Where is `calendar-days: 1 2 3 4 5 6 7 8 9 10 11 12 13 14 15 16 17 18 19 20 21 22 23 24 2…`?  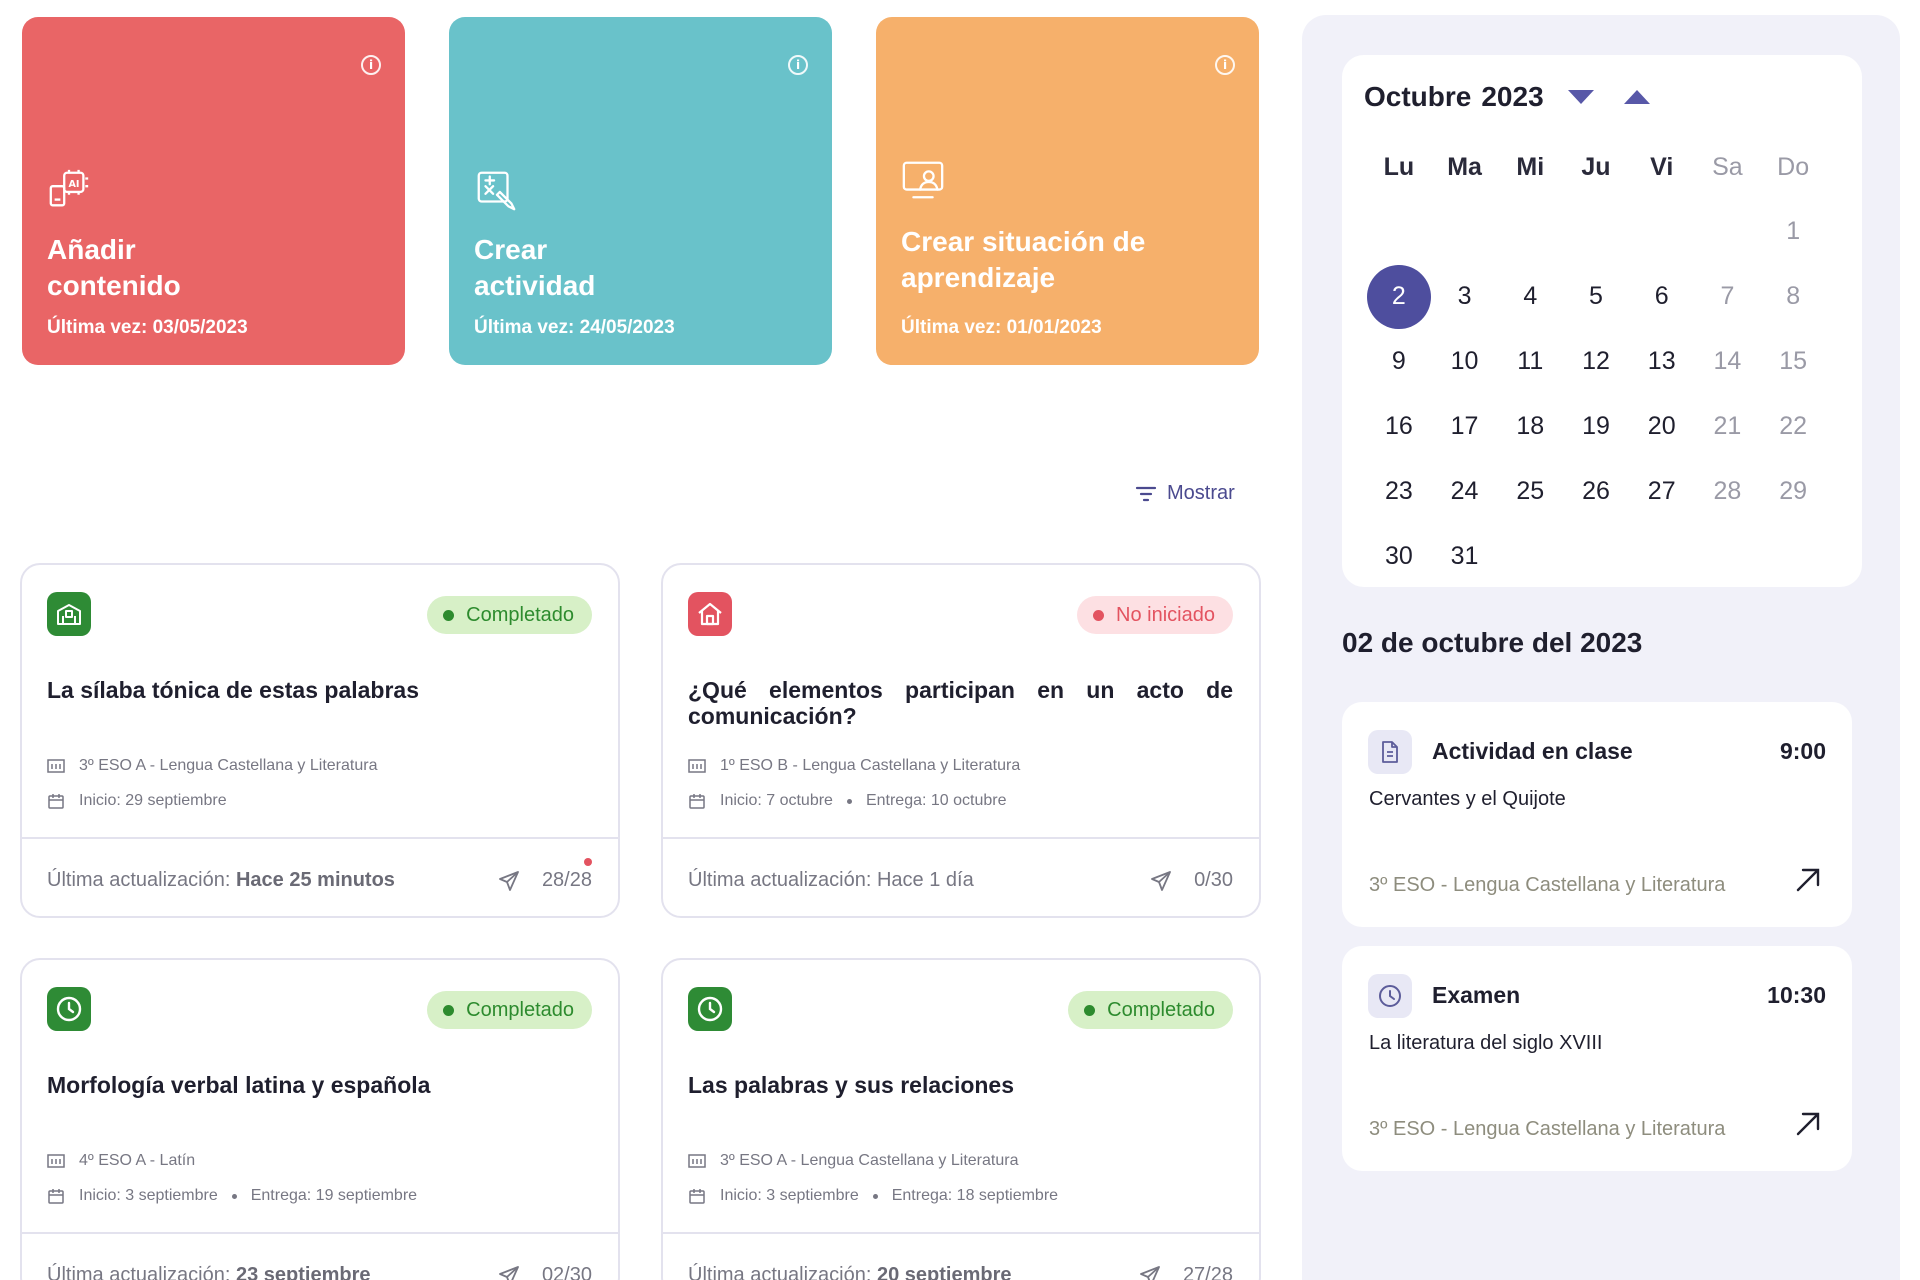
calendar-days: 1 2 3 4 5 6 7 8 9 10 11 12 13 14 15 16 17 18 19 20 21 22 23 24 2… is located at coordinates (1596, 394).